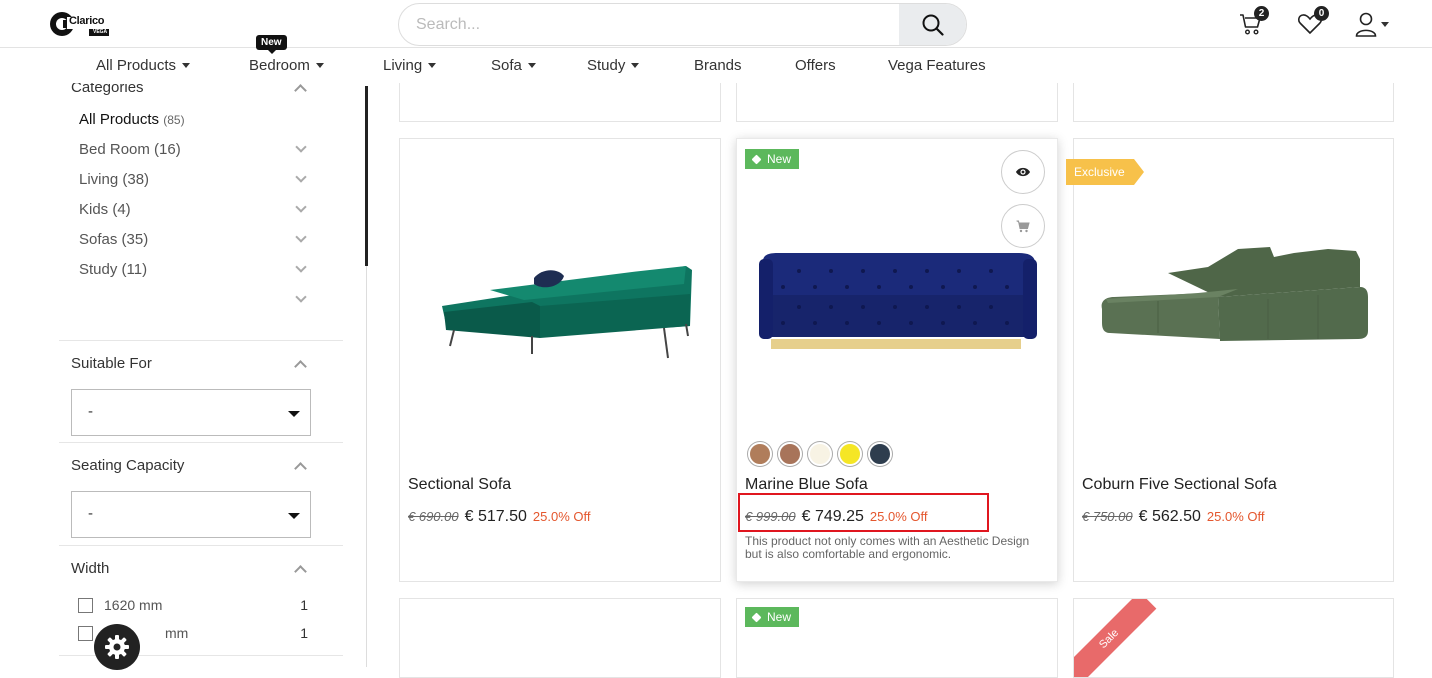 The image size is (1432, 678). Describe the element at coordinates (128, 465) in the screenshot. I see `seating-capacity-title: Seating Capacity` at that location.